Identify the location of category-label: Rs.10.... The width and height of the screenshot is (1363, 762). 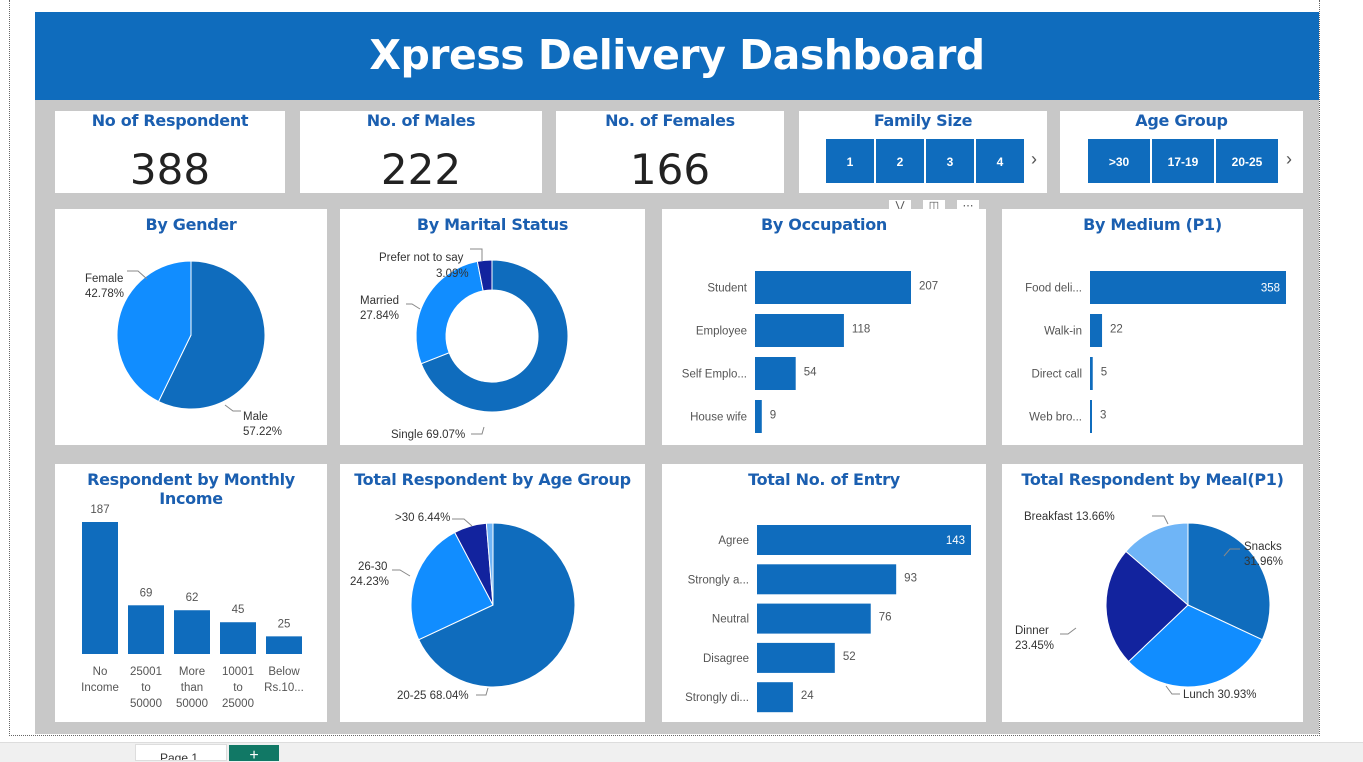
(284, 688).